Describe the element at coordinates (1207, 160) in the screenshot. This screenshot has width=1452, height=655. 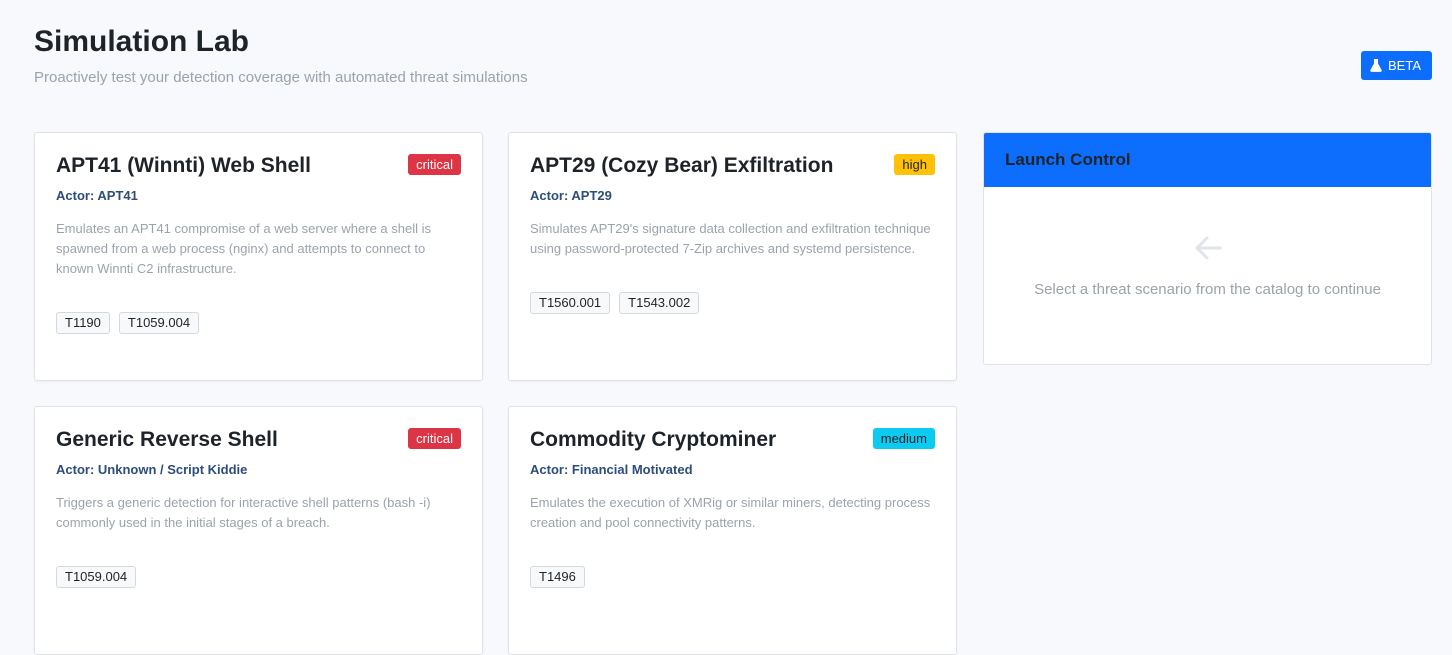
I see `launch-control-header: Launch Control` at that location.